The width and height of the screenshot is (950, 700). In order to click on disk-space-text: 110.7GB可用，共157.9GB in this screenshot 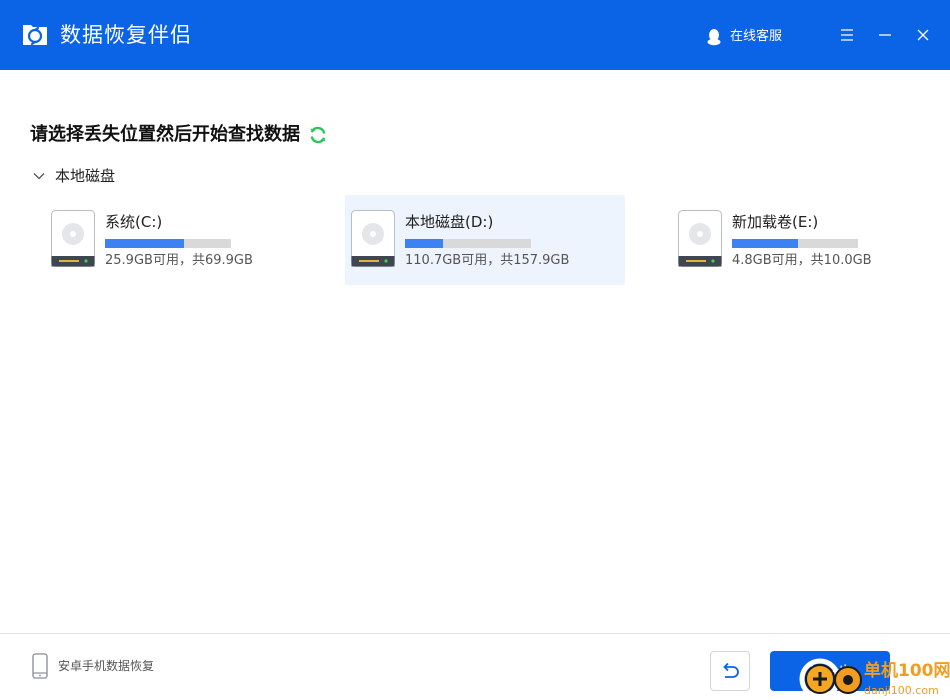, I will do `click(487, 260)`.